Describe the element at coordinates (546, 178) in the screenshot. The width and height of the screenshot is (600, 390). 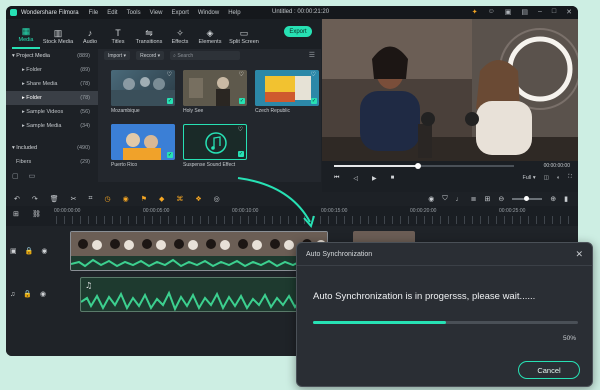
I see `snapshot-icon: ◫` at that location.